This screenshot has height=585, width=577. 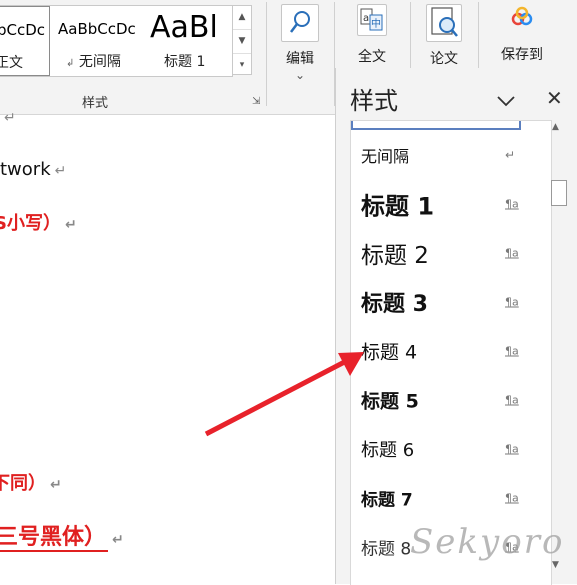 What do you see at coordinates (284, 394) in the screenshot?
I see `annotation-arrow` at bounding box center [284, 394].